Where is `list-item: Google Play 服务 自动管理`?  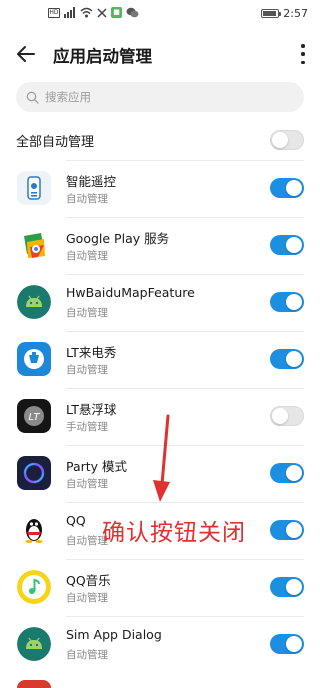 list-item: Google Play 服务 自动管理 is located at coordinates (160, 245).